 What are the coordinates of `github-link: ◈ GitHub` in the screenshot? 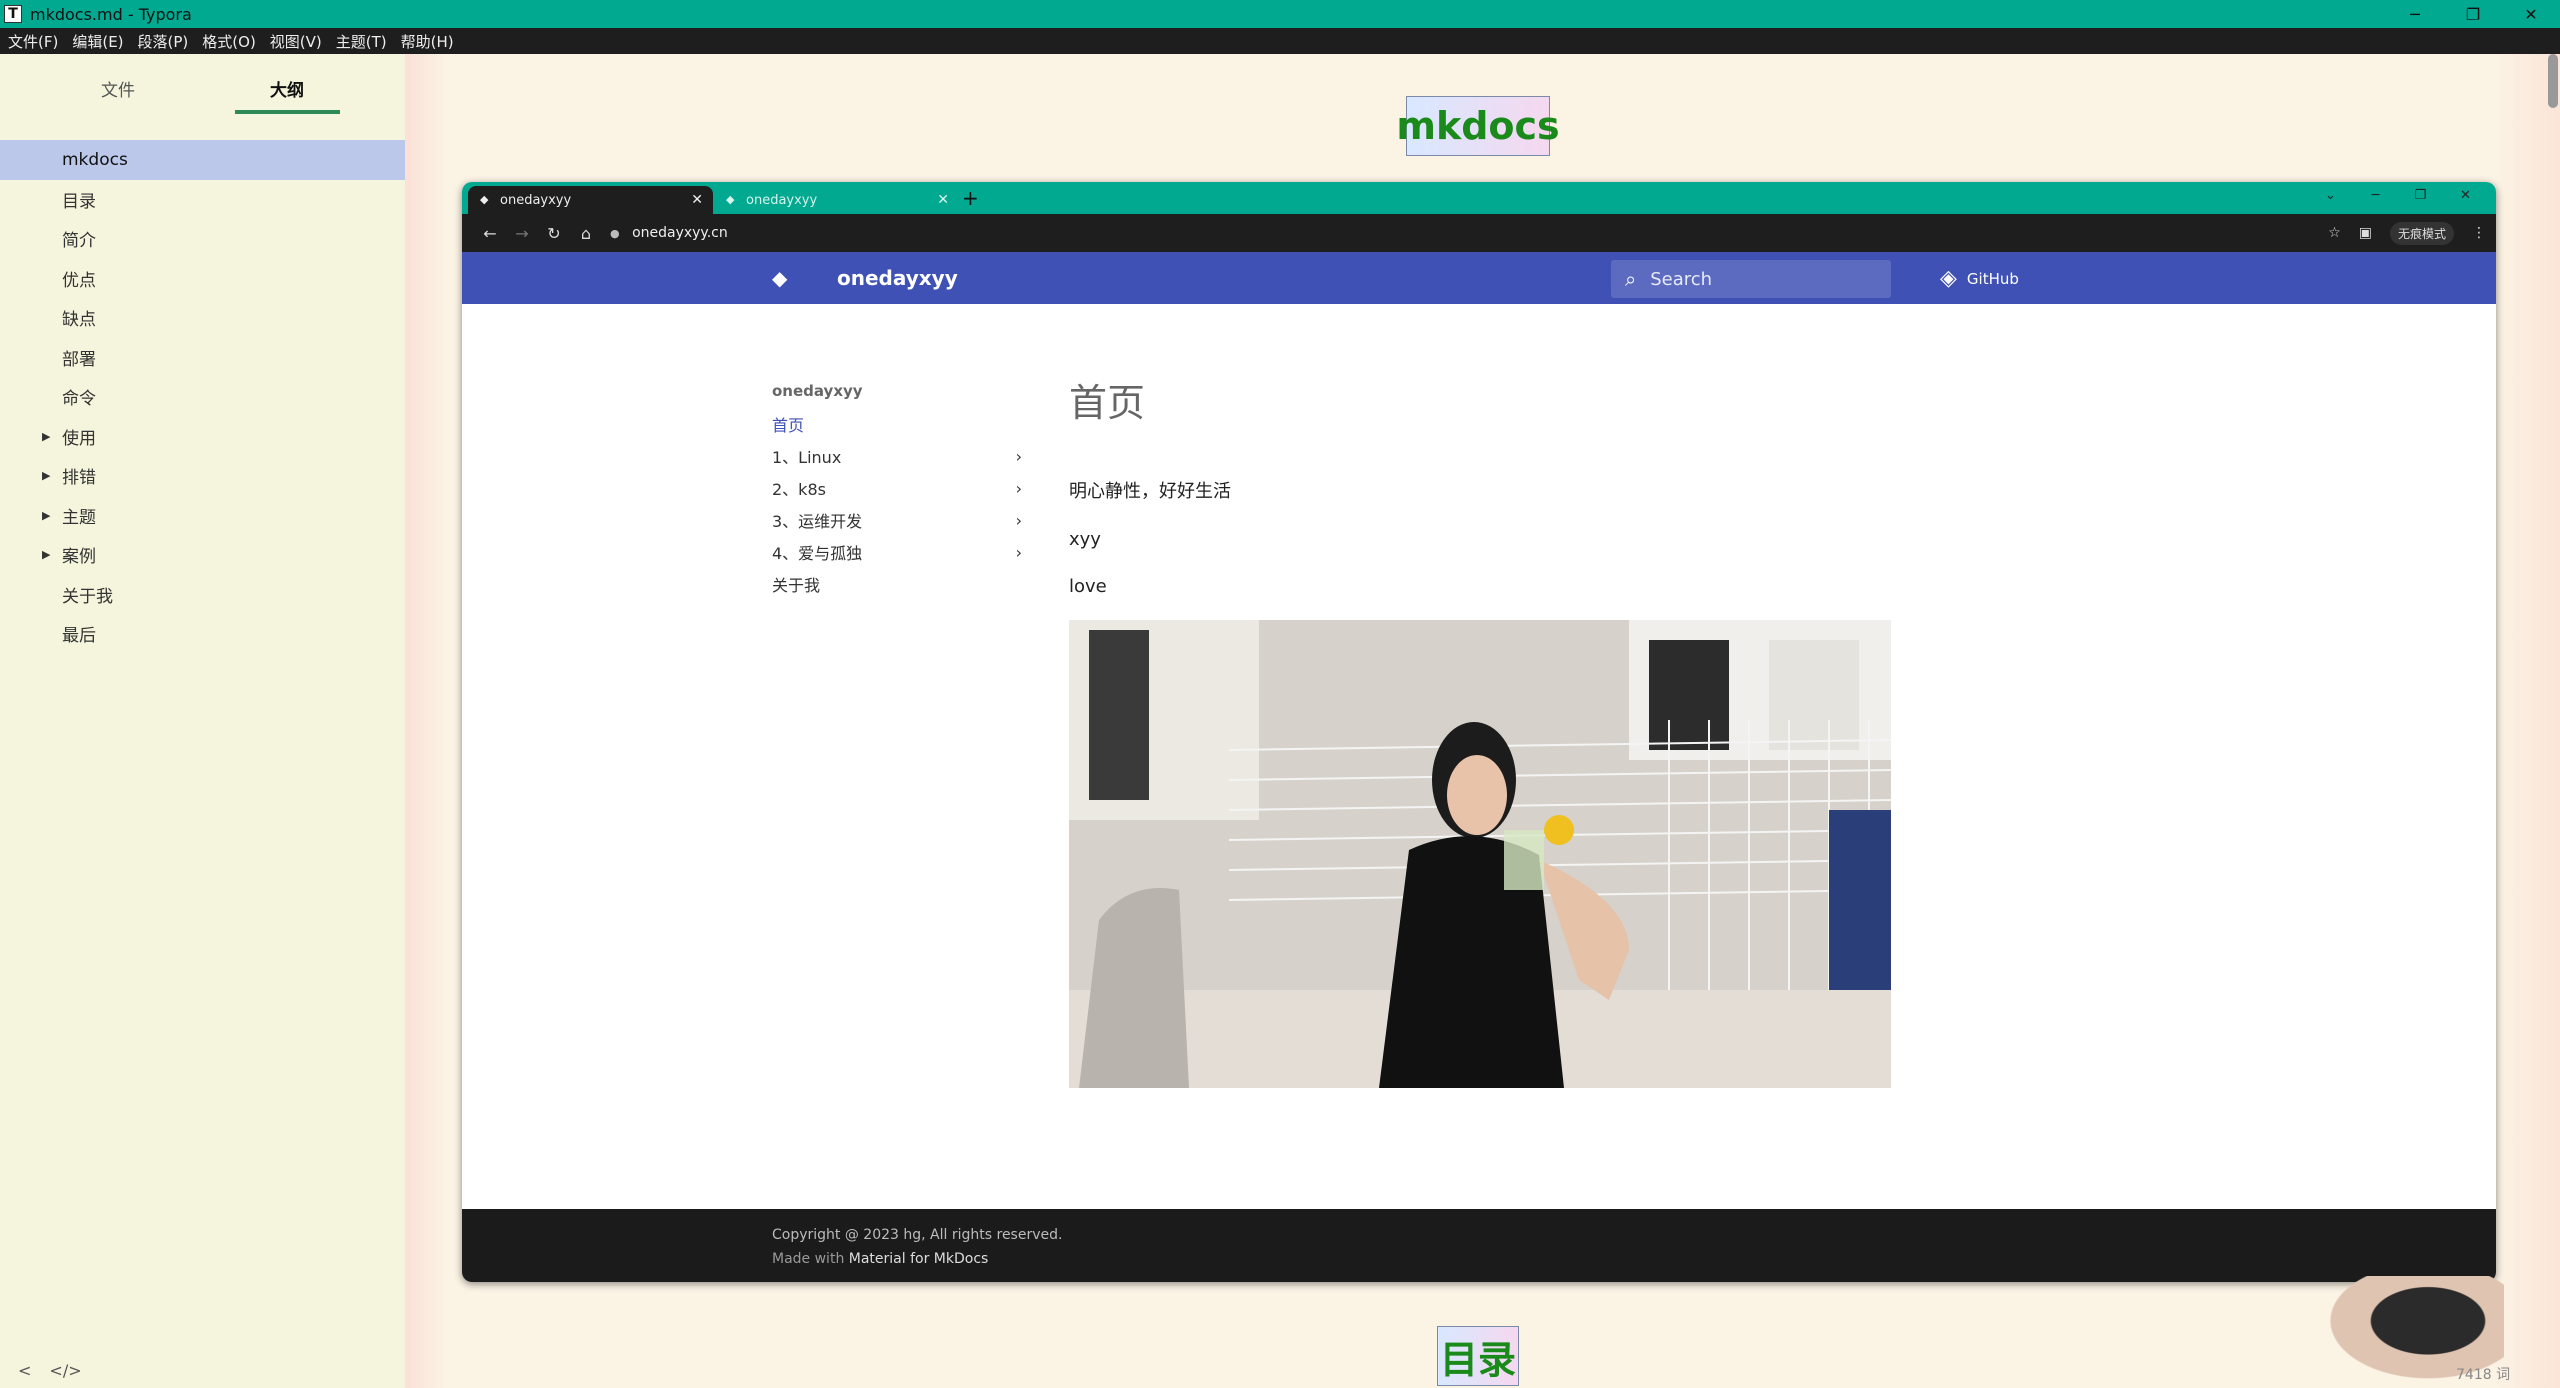 It's located at (1979, 278).